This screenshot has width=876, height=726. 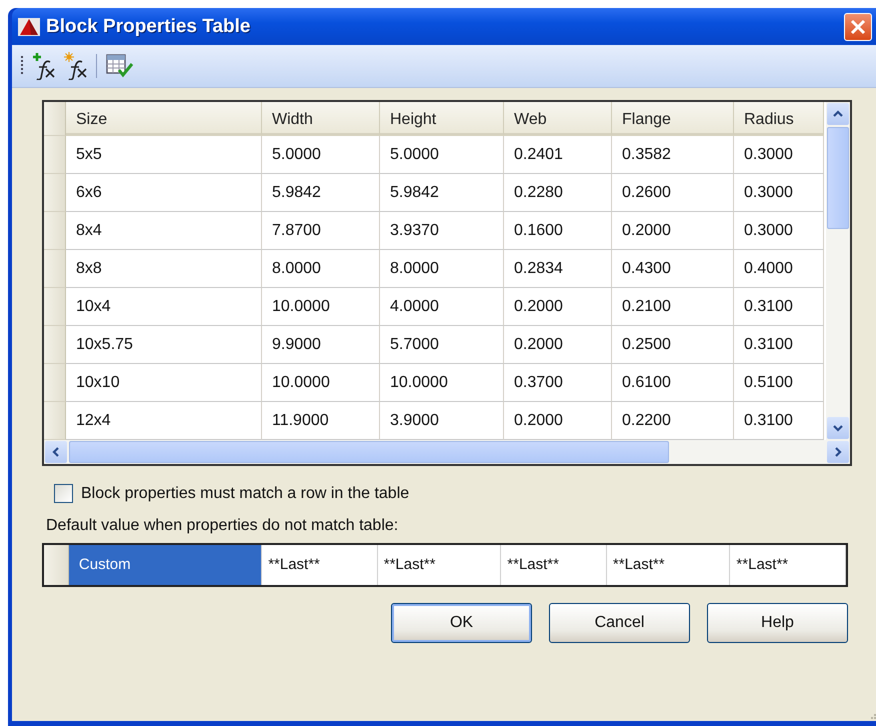 I want to click on vertical-scrollbar, so click(x=838, y=271).